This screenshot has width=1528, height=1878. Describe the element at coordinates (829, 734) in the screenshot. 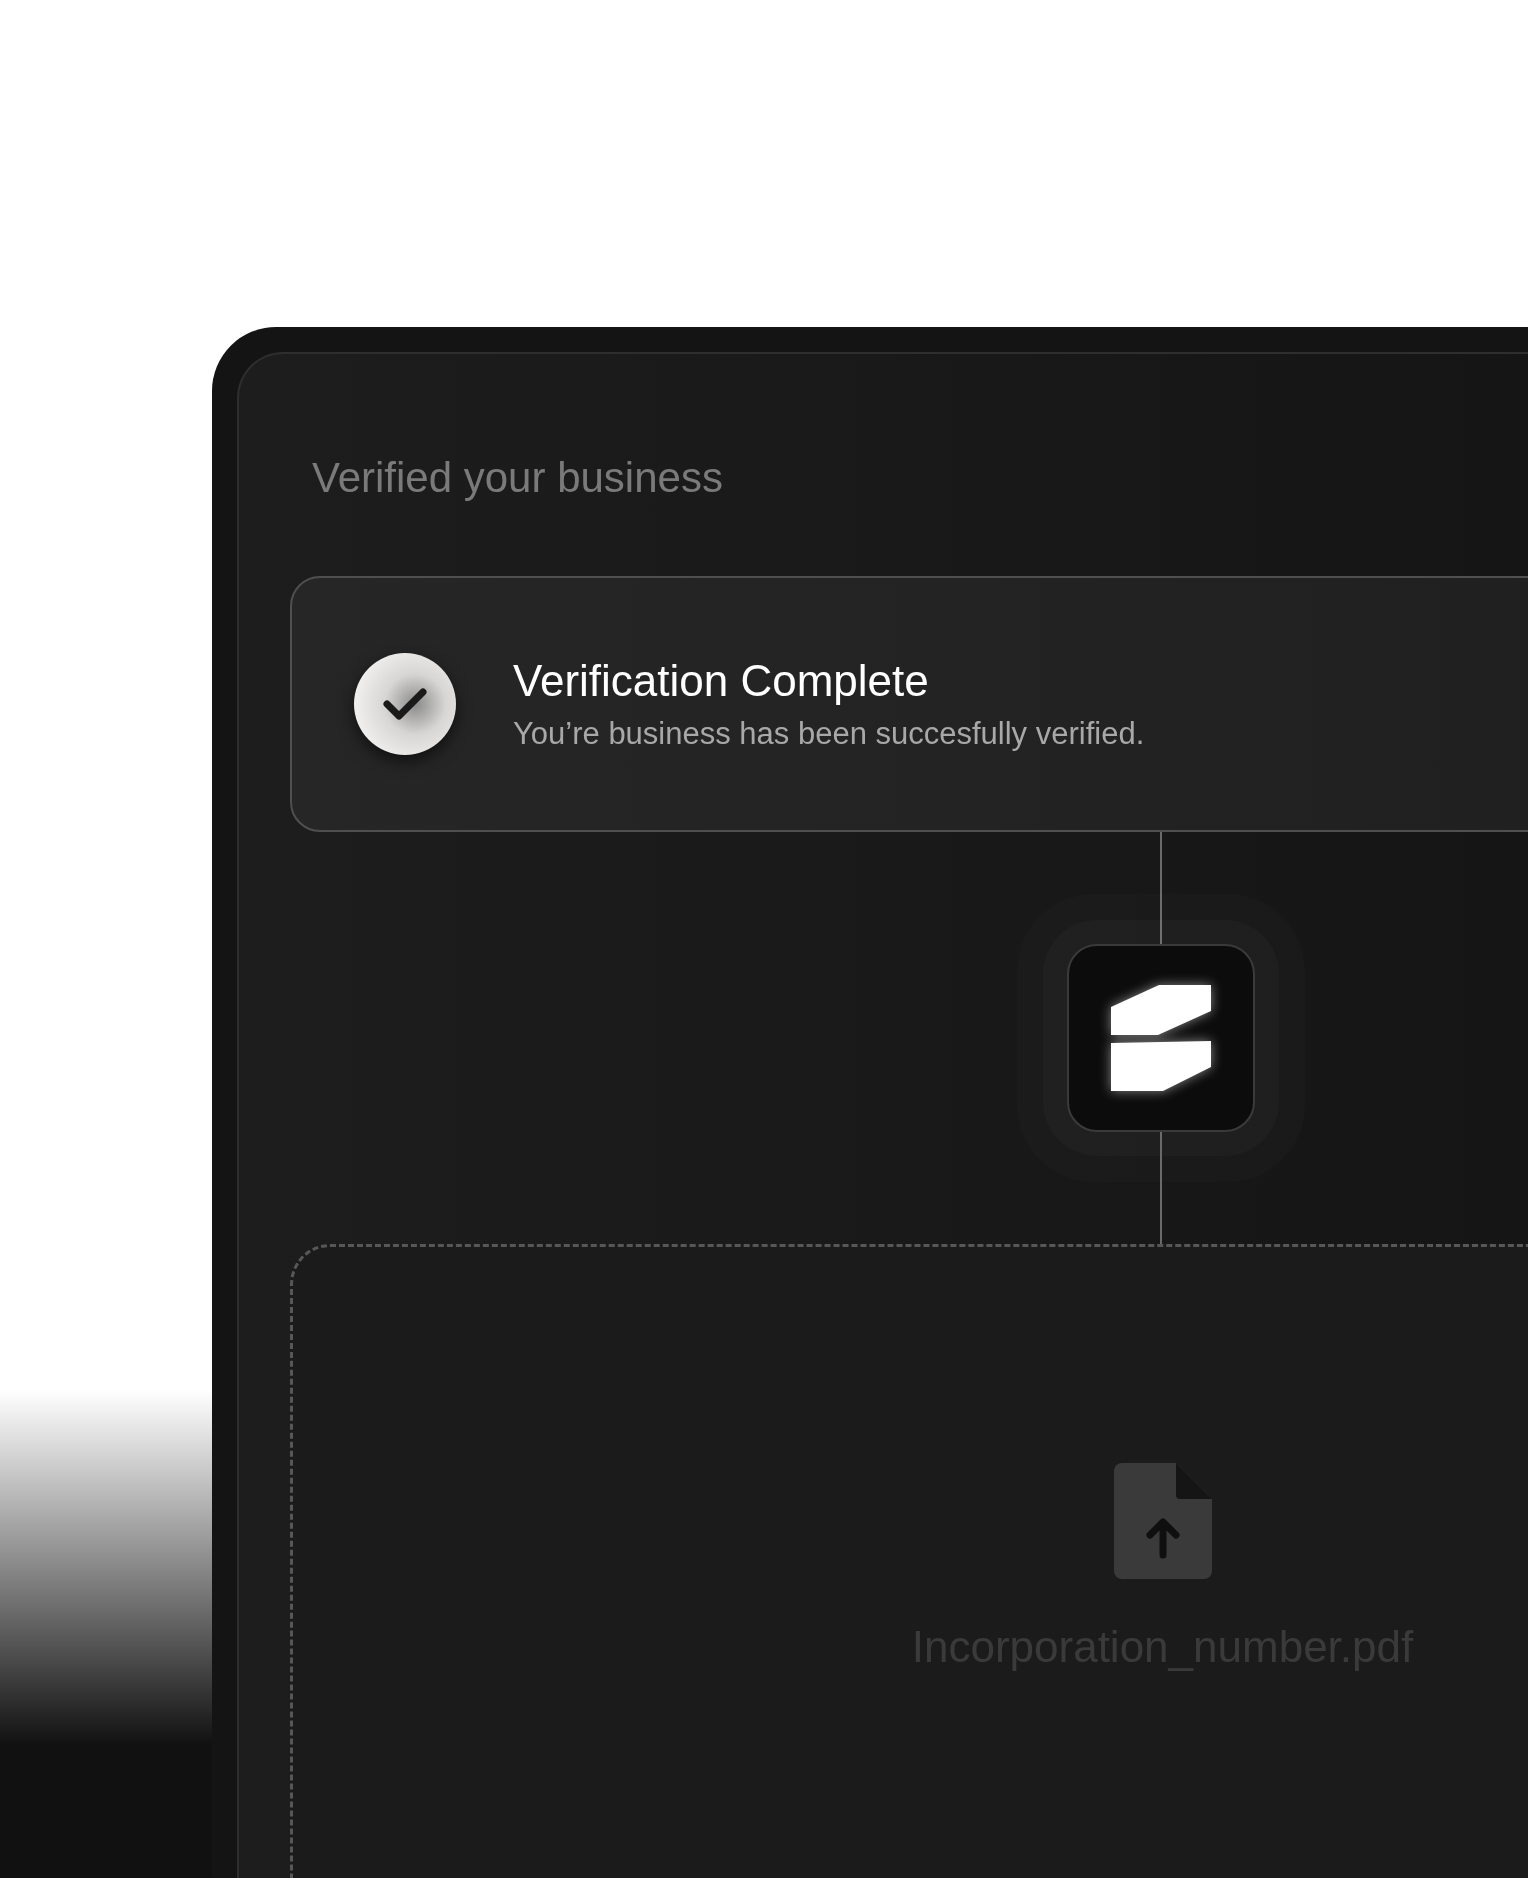

I see `card-message: You’re business has been succesfully verified.` at that location.